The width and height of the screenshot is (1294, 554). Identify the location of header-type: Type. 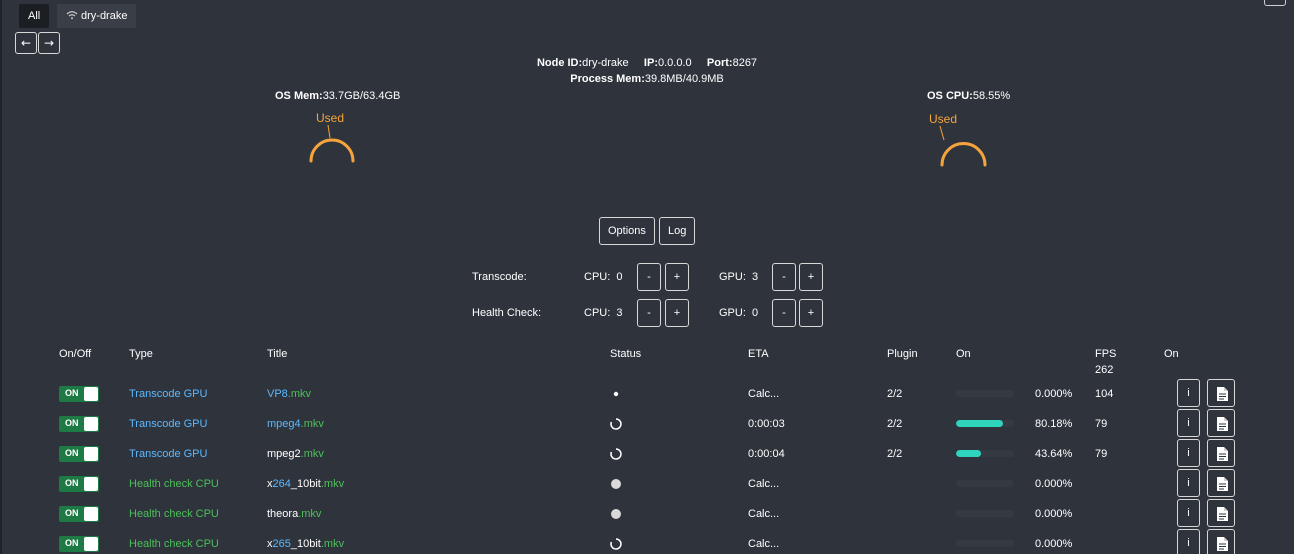
(141, 354).